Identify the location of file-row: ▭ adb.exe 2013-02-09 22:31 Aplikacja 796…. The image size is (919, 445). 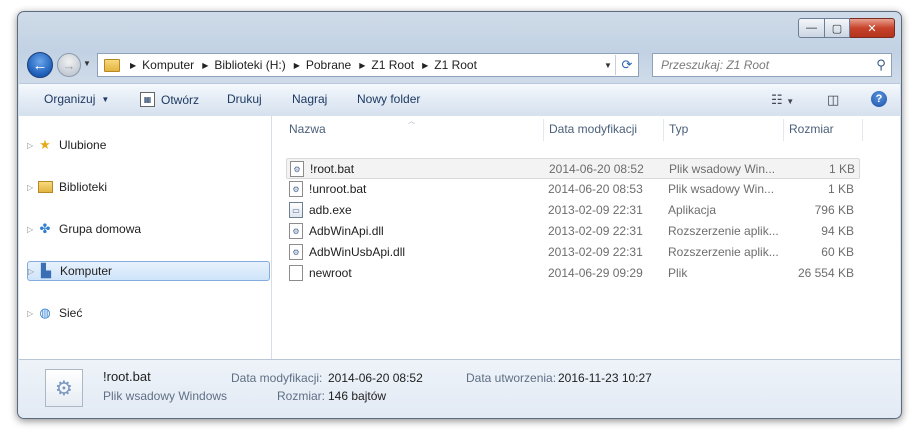
(572, 209).